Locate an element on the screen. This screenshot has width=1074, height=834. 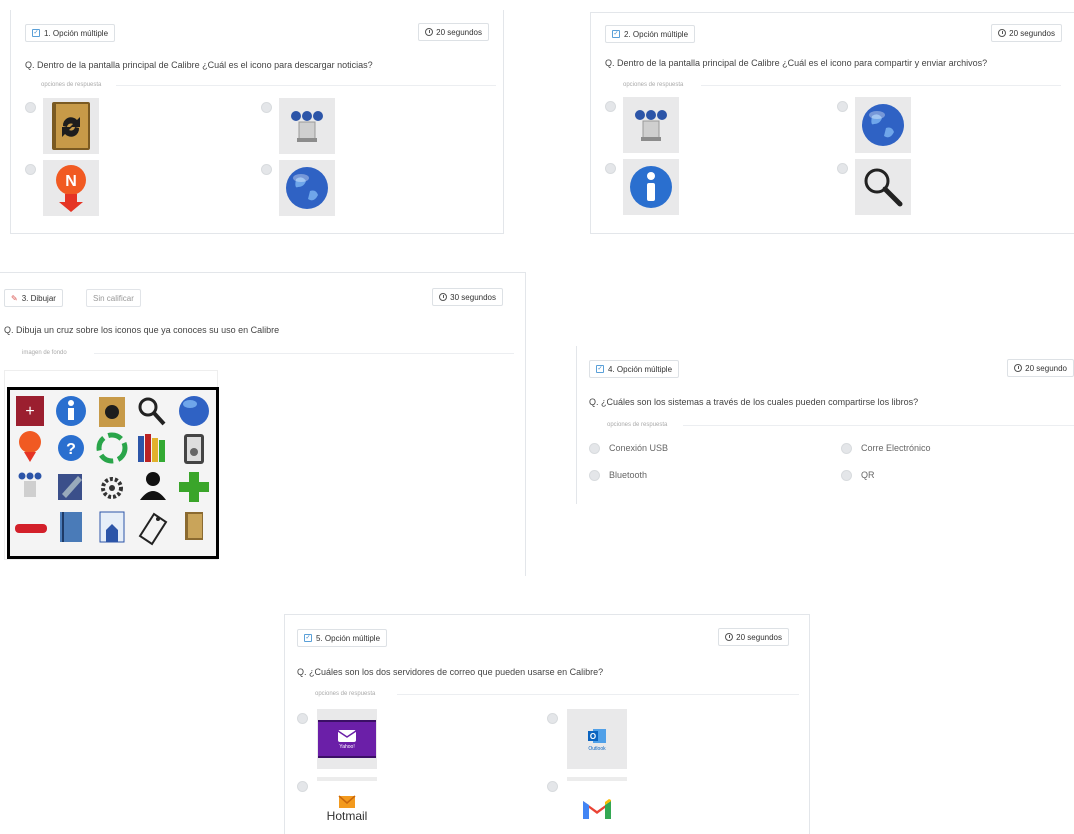
library-icon is located at coordinates (151, 448).